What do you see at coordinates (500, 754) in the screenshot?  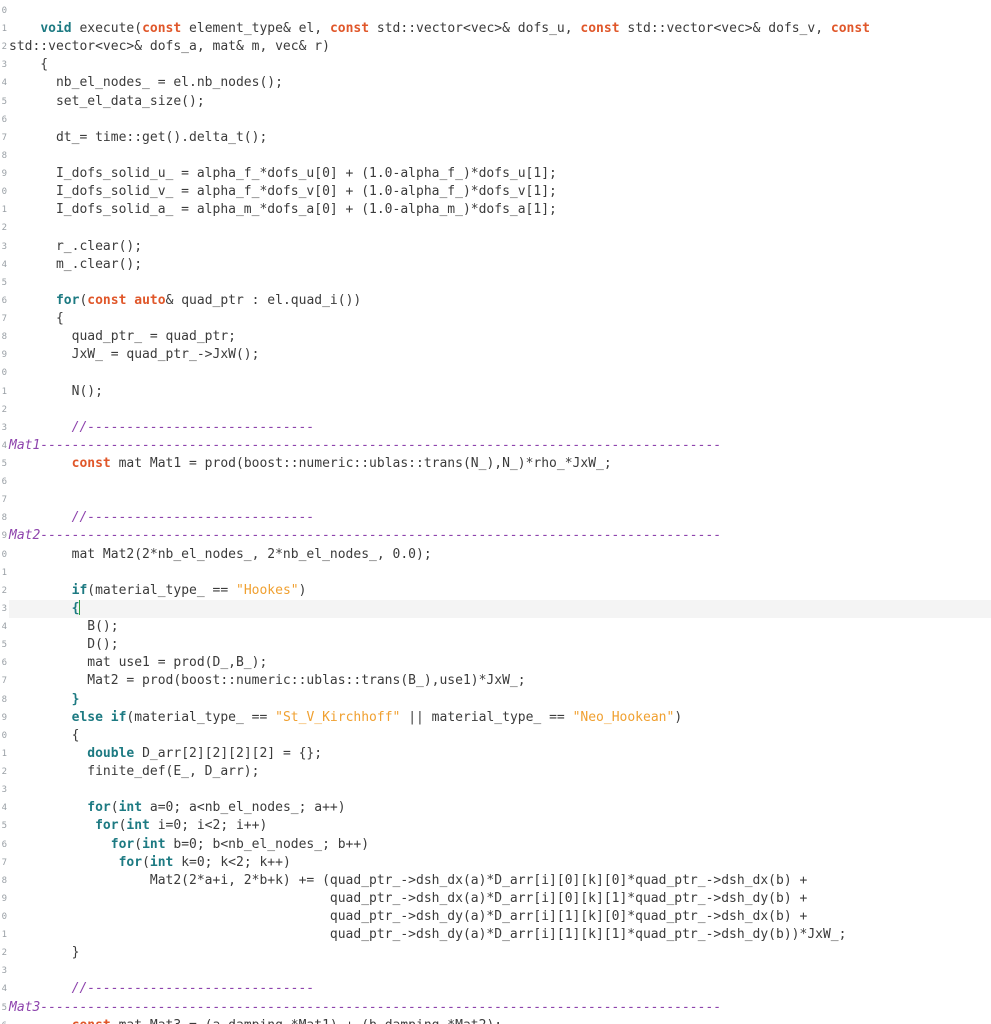 I see `code-line: double D_arr[2][2][2][2] = {};` at bounding box center [500, 754].